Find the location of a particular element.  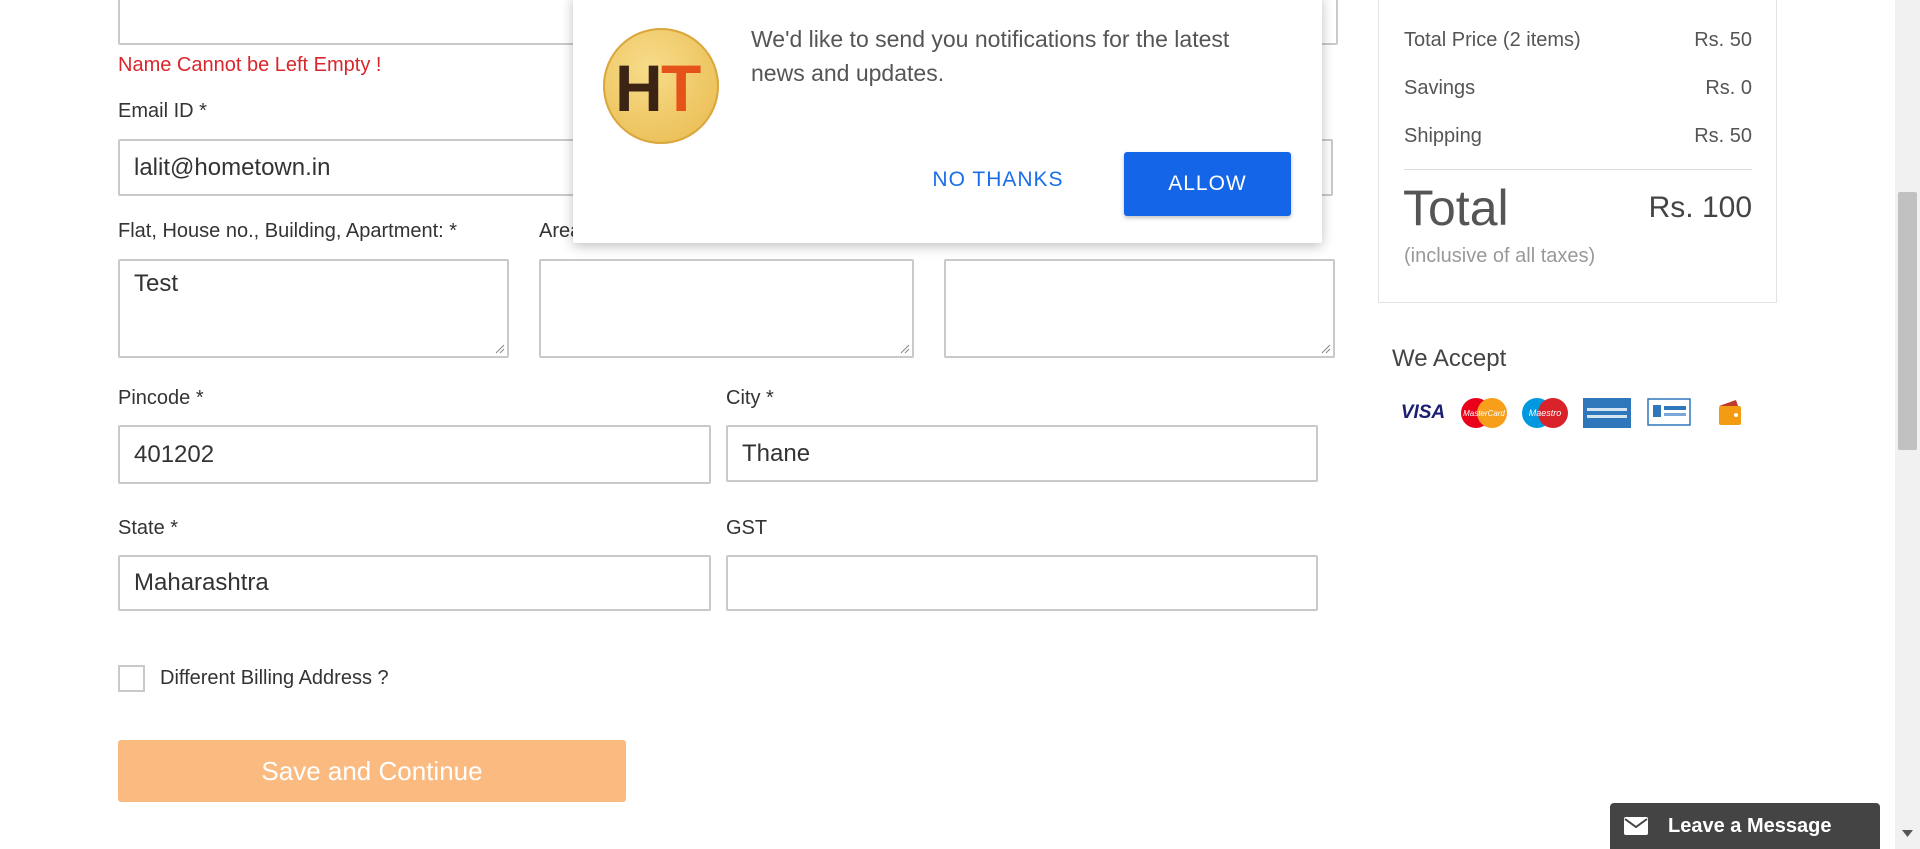

save-and-continue-button: Save and Continue is located at coordinates (372, 771).